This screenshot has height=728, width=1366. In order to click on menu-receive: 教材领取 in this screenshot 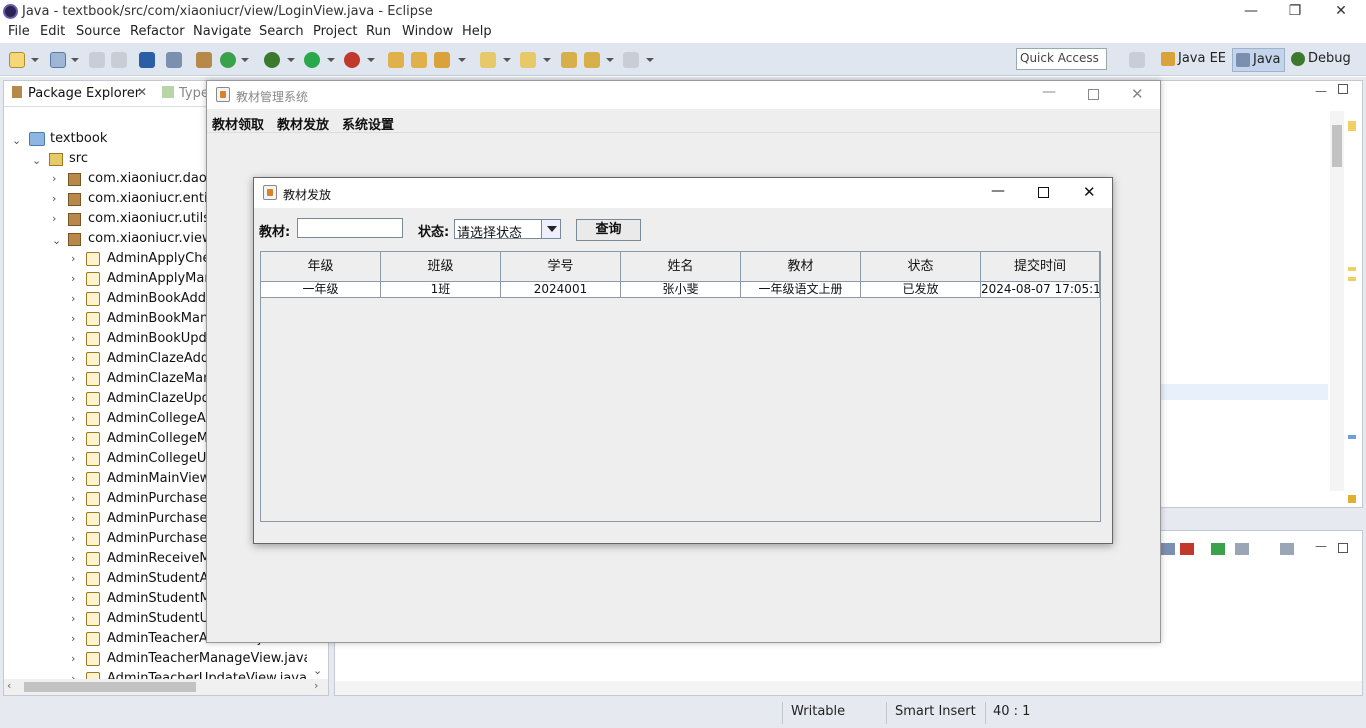, I will do `click(238, 123)`.